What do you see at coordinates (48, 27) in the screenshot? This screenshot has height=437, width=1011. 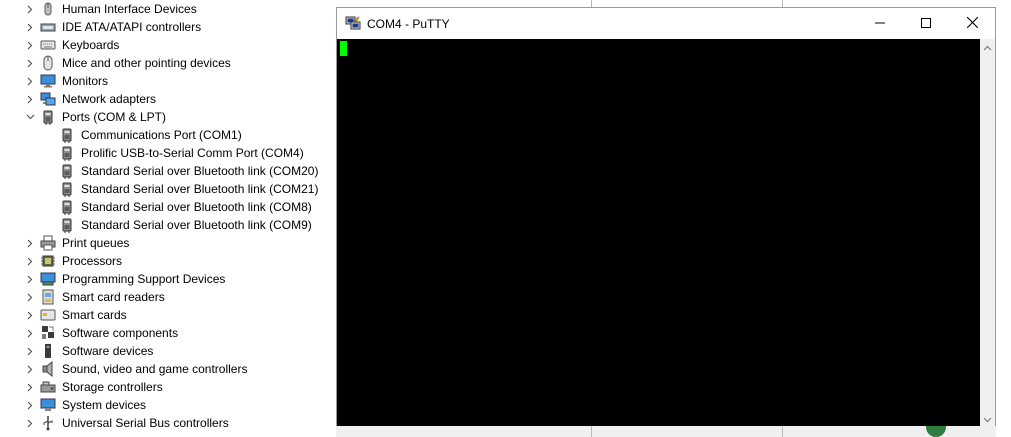 I see `ide-controller-icon` at bounding box center [48, 27].